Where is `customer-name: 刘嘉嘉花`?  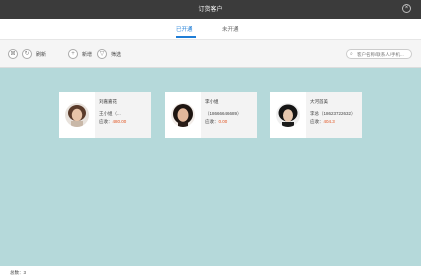 customer-name: 刘嘉嘉花 is located at coordinates (108, 101).